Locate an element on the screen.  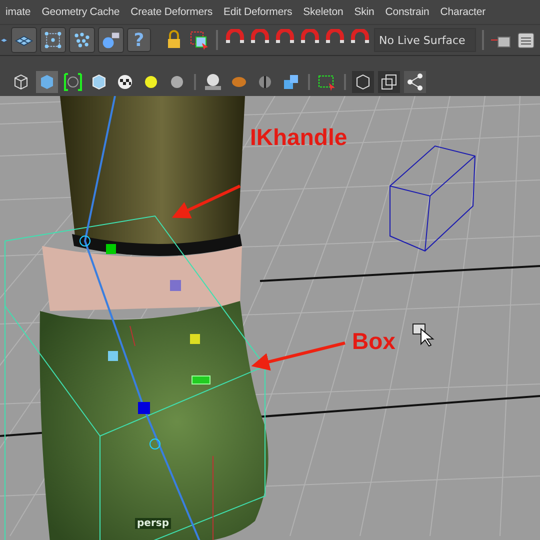
component-button is located at coordinates (53, 40).